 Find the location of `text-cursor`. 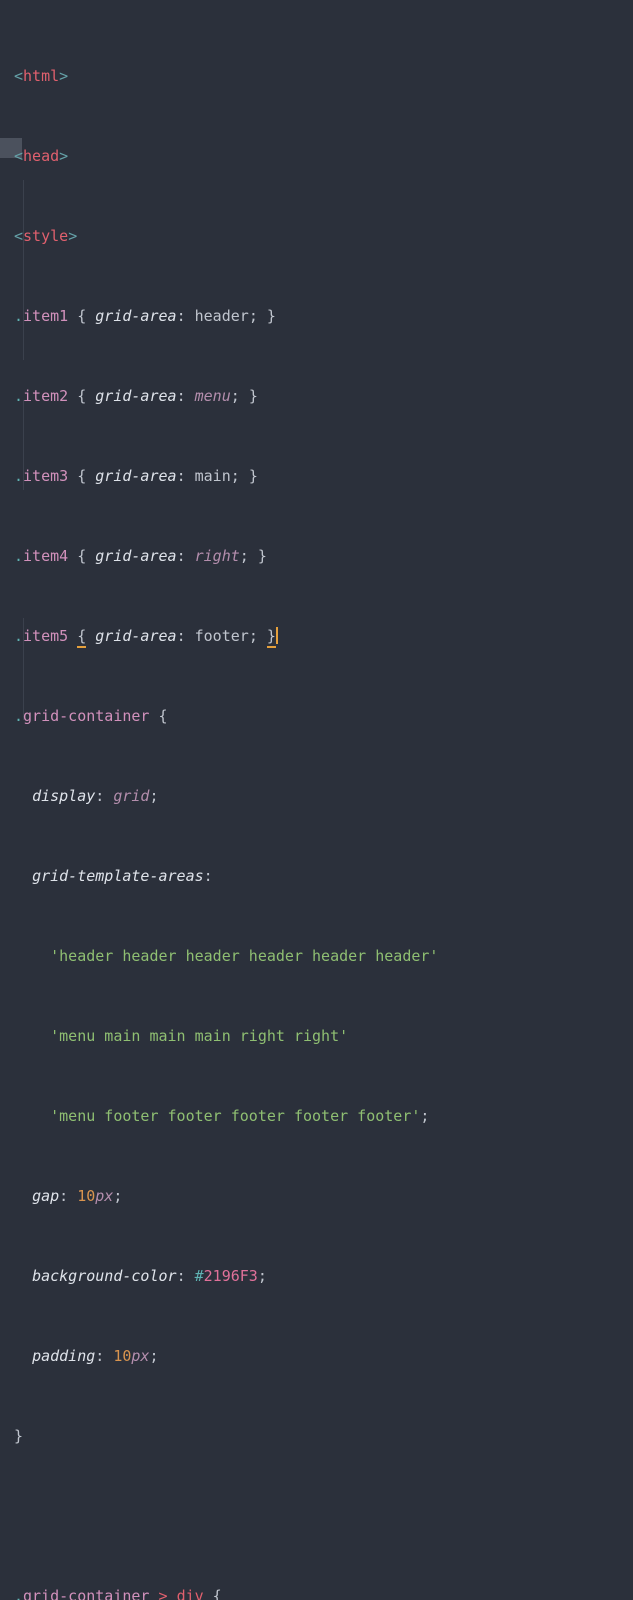

text-cursor is located at coordinates (276, 635).